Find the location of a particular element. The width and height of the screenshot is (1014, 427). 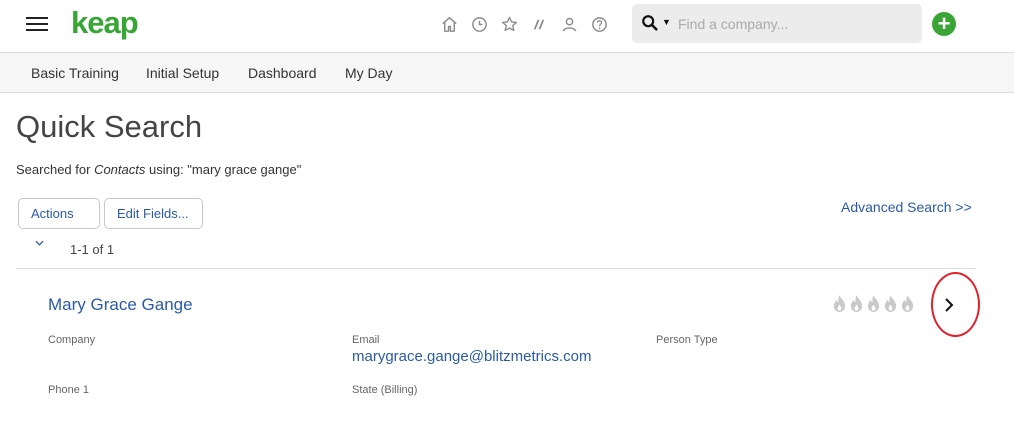

actions-button-label: Actions is located at coordinates (52, 213).